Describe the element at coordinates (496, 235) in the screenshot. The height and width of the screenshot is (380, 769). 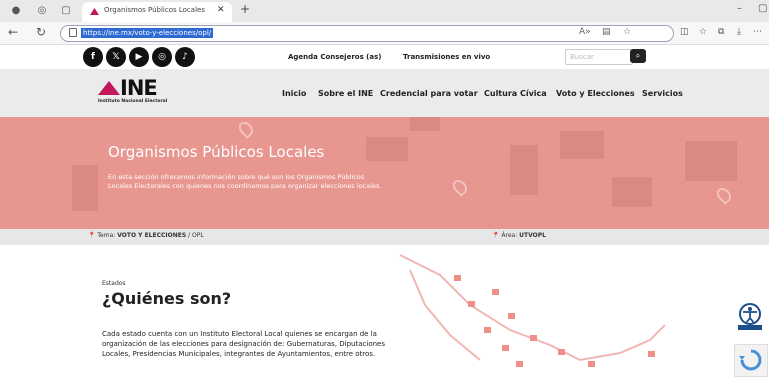
I see `location-icon: 📍` at that location.